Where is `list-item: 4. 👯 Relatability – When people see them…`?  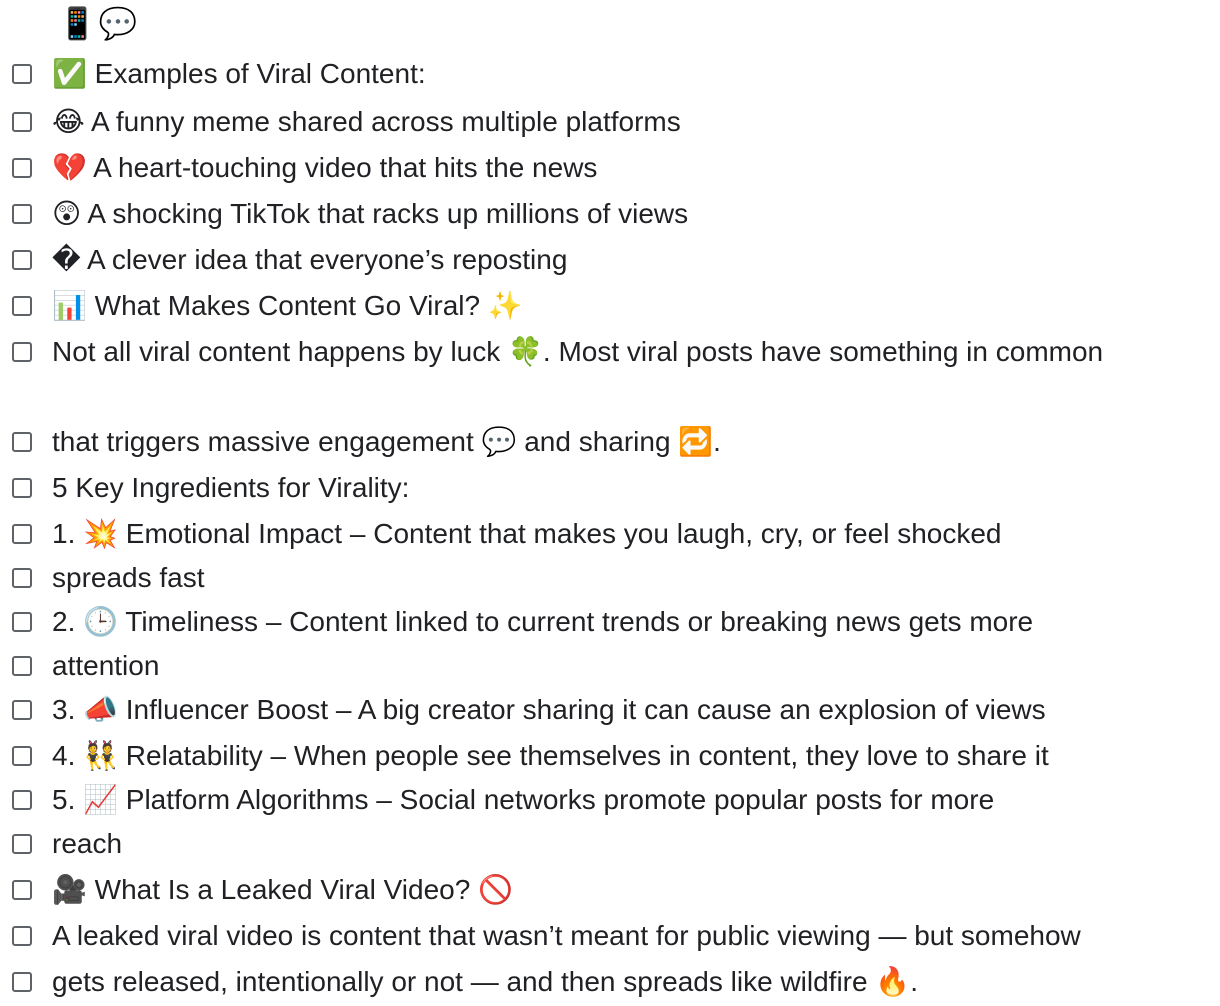
list-item: 4. 👯 Relatability – When people see them… is located at coordinates (610, 756).